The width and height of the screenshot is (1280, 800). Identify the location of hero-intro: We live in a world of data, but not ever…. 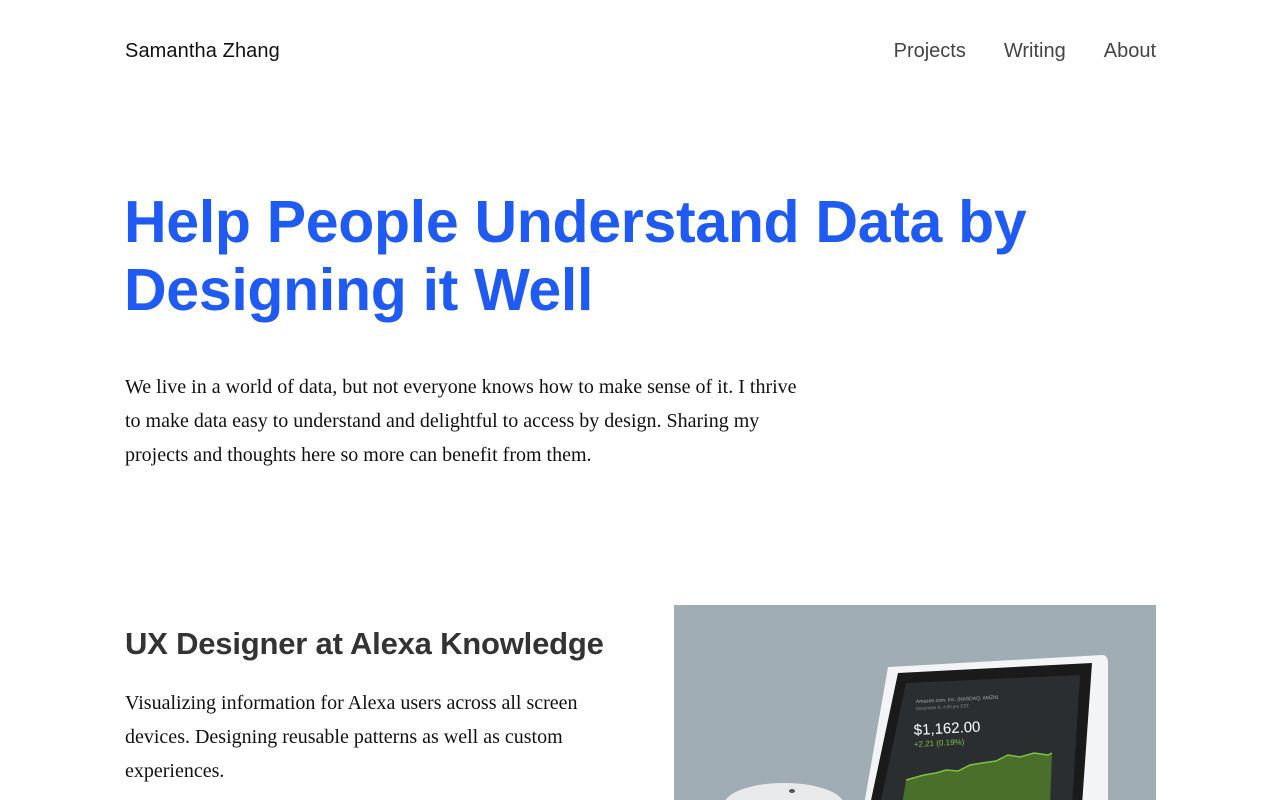
(461, 421).